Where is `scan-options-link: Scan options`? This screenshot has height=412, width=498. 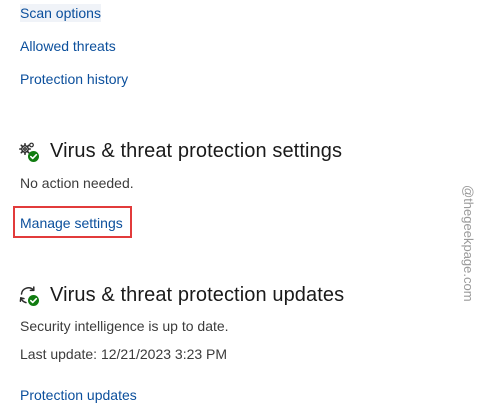
scan-options-link: Scan options is located at coordinates (60, 13).